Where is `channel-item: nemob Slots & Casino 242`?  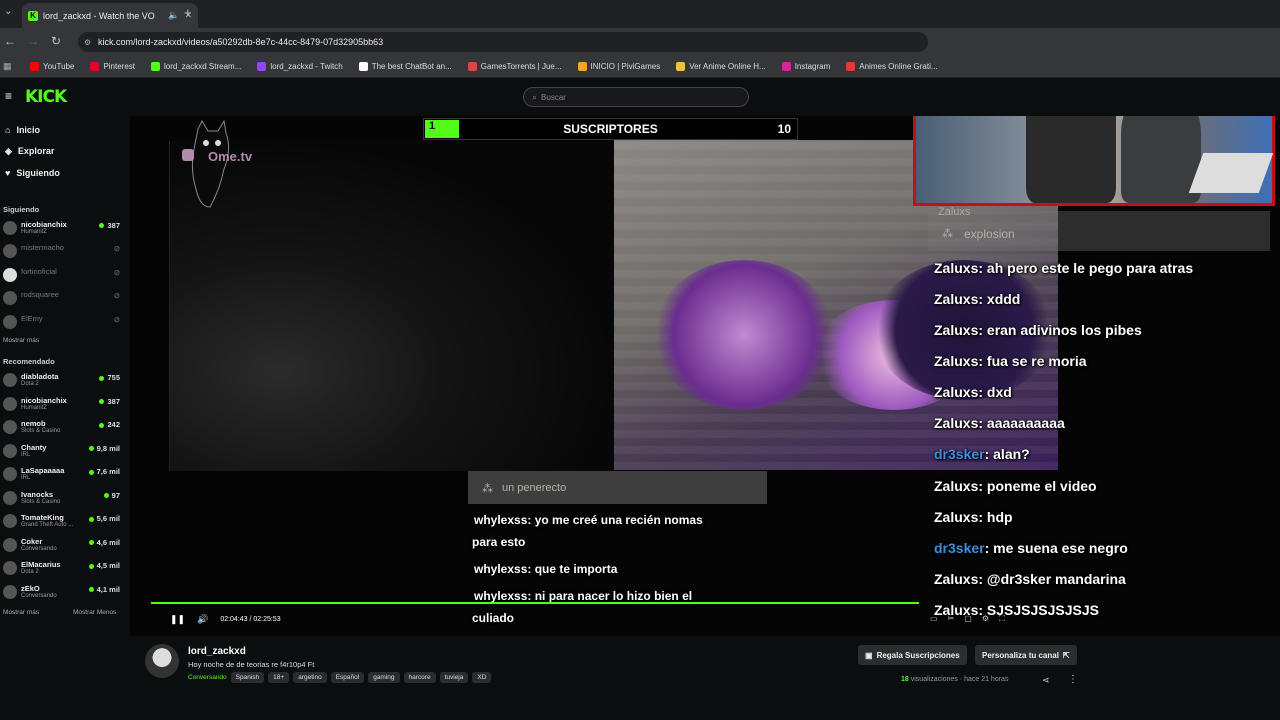
channel-item: nemob Slots & Casino 242 is located at coordinates (65, 428).